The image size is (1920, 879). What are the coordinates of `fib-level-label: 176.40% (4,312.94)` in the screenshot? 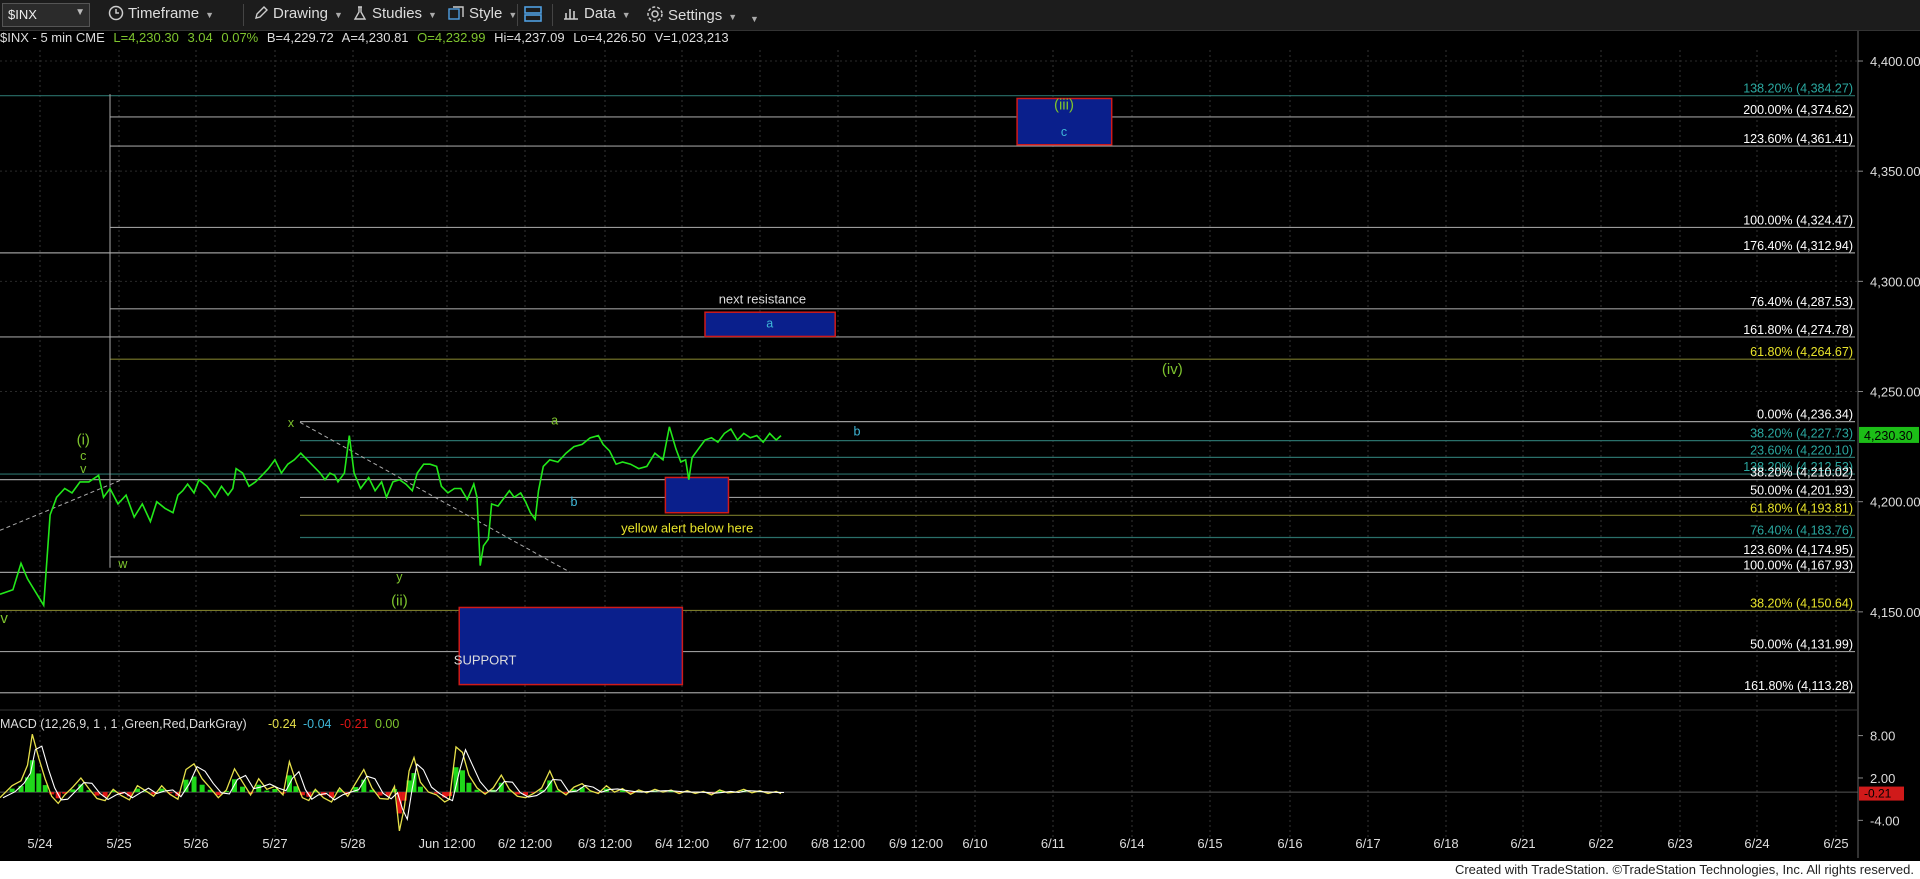 It's located at (1798, 246).